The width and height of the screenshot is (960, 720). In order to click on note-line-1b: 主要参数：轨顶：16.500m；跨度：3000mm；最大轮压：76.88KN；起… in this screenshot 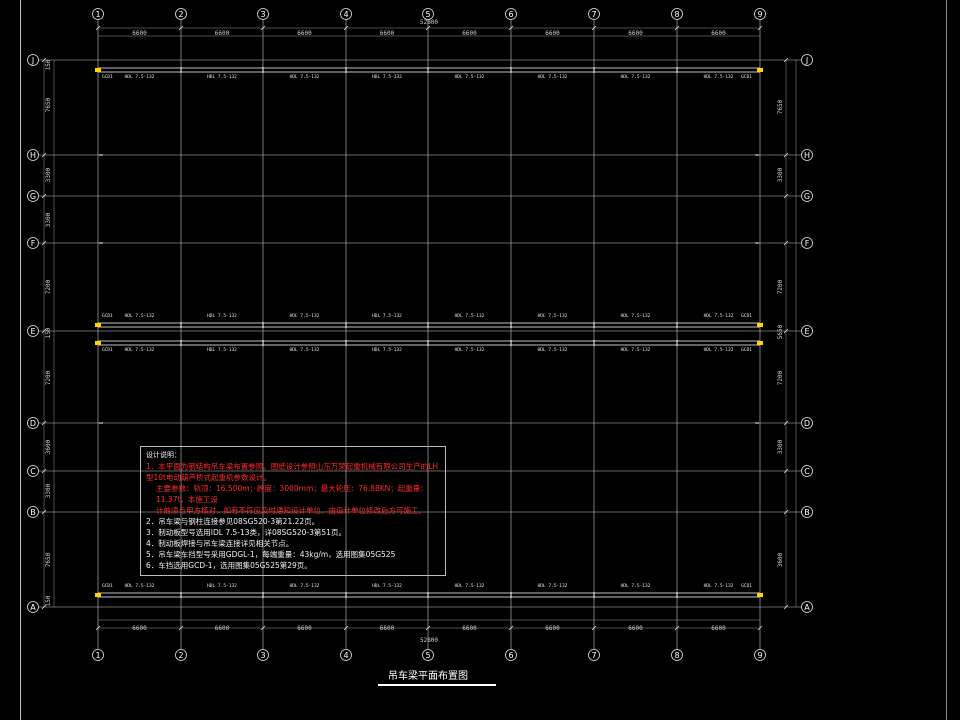, I will do `click(292, 494)`.